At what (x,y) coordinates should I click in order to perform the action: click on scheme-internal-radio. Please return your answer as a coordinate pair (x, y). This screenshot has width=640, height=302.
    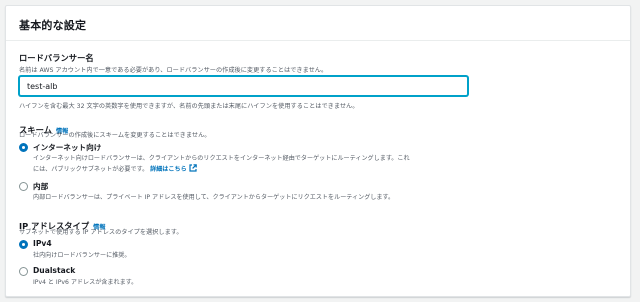
    Looking at the image, I should click on (23, 186).